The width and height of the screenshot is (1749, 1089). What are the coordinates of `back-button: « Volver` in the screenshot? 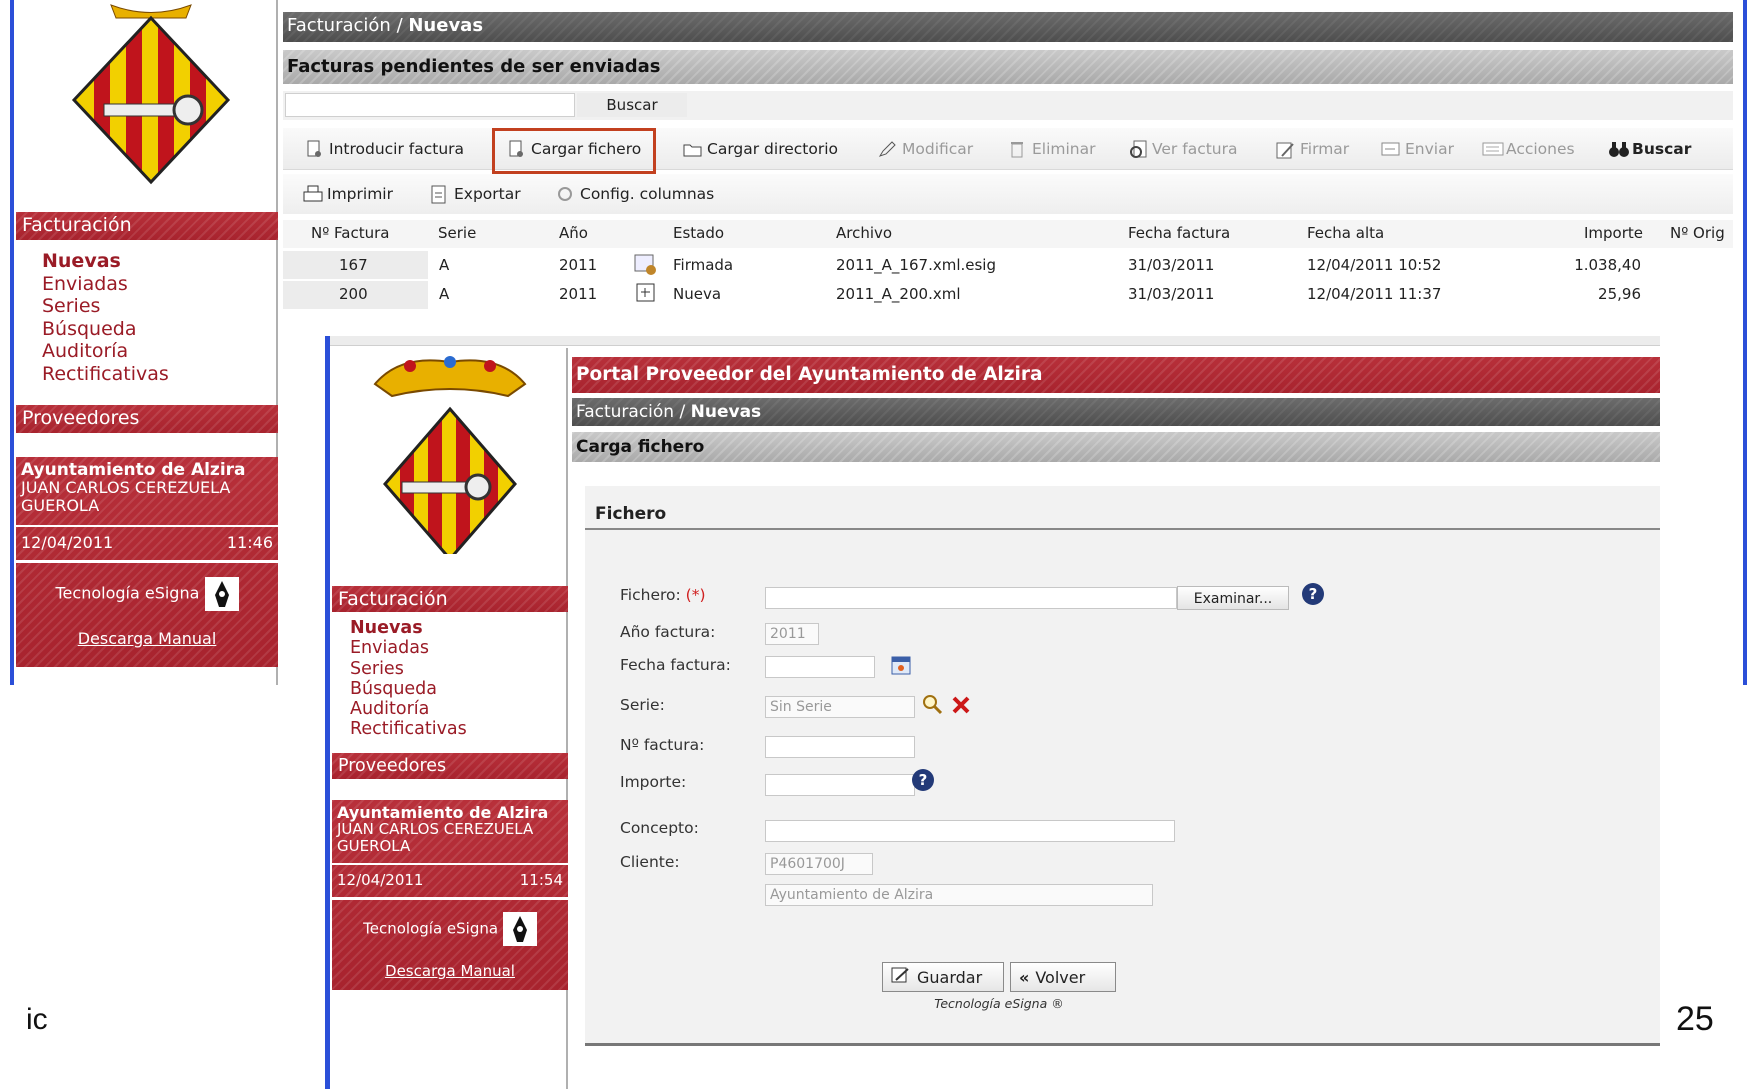 It's located at (1063, 977).